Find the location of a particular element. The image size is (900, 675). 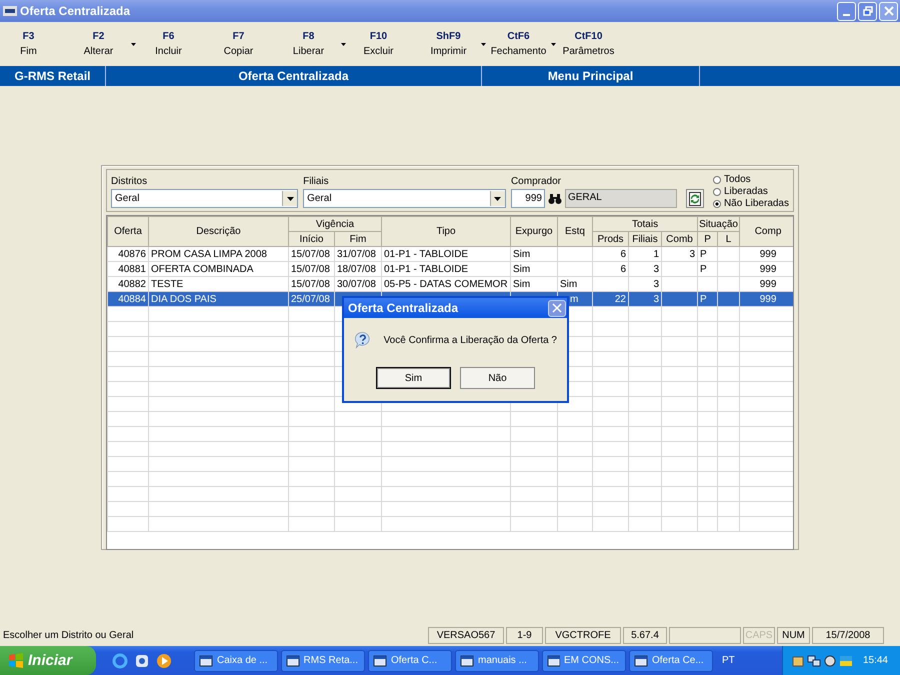

toolbar-button: F7 Copiar is located at coordinates (238, 44).